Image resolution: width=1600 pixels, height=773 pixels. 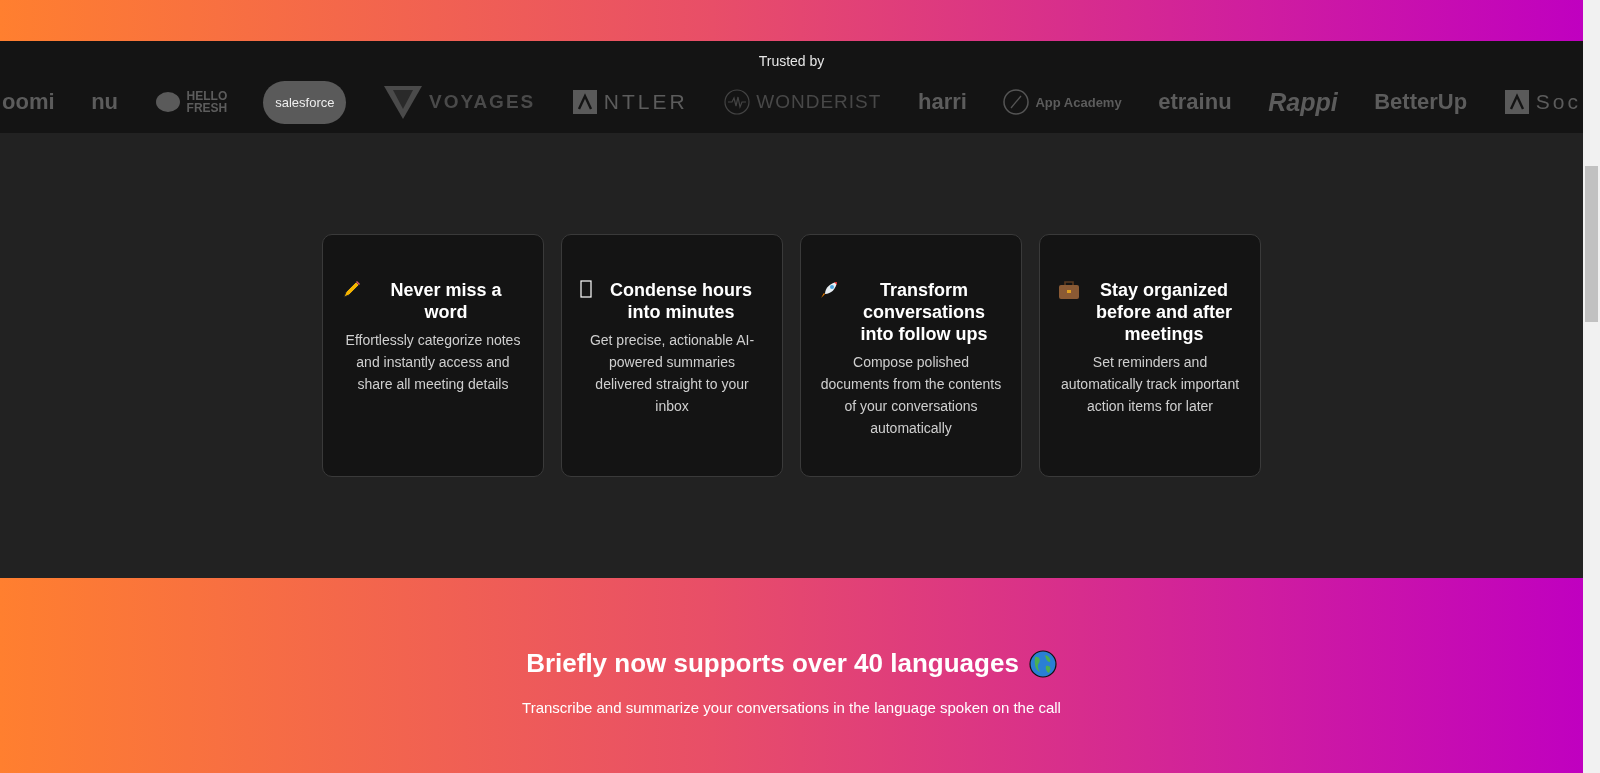 I want to click on logo-text: Rappi, so click(x=1303, y=102).